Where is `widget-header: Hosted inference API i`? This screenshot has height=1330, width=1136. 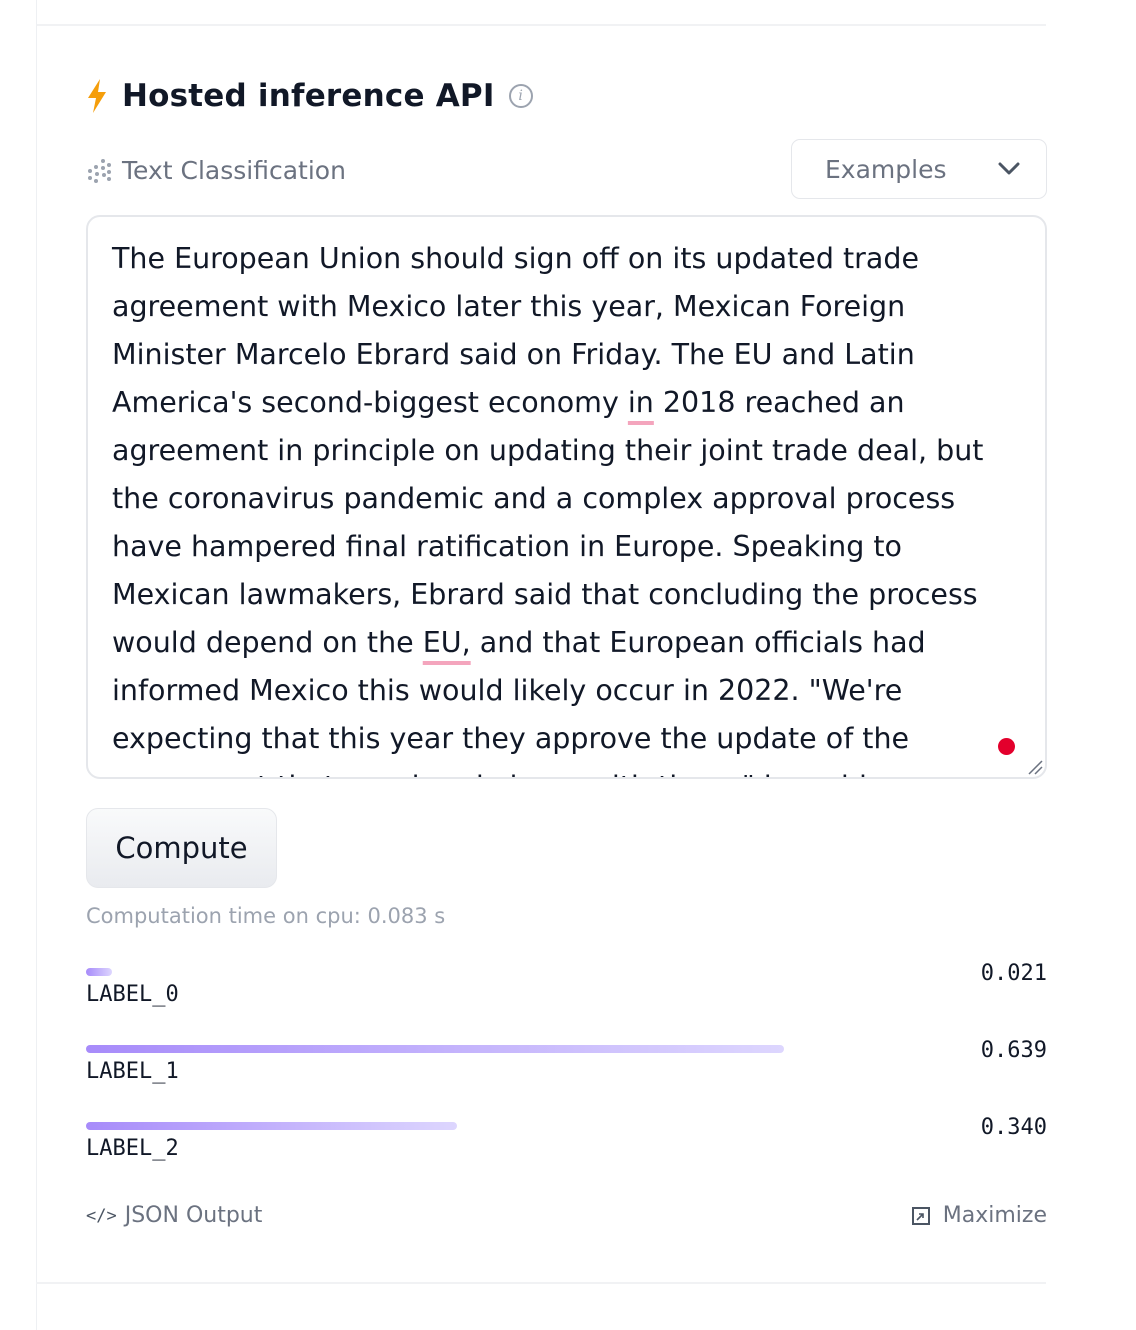
widget-header: Hosted inference API i is located at coordinates (309, 96).